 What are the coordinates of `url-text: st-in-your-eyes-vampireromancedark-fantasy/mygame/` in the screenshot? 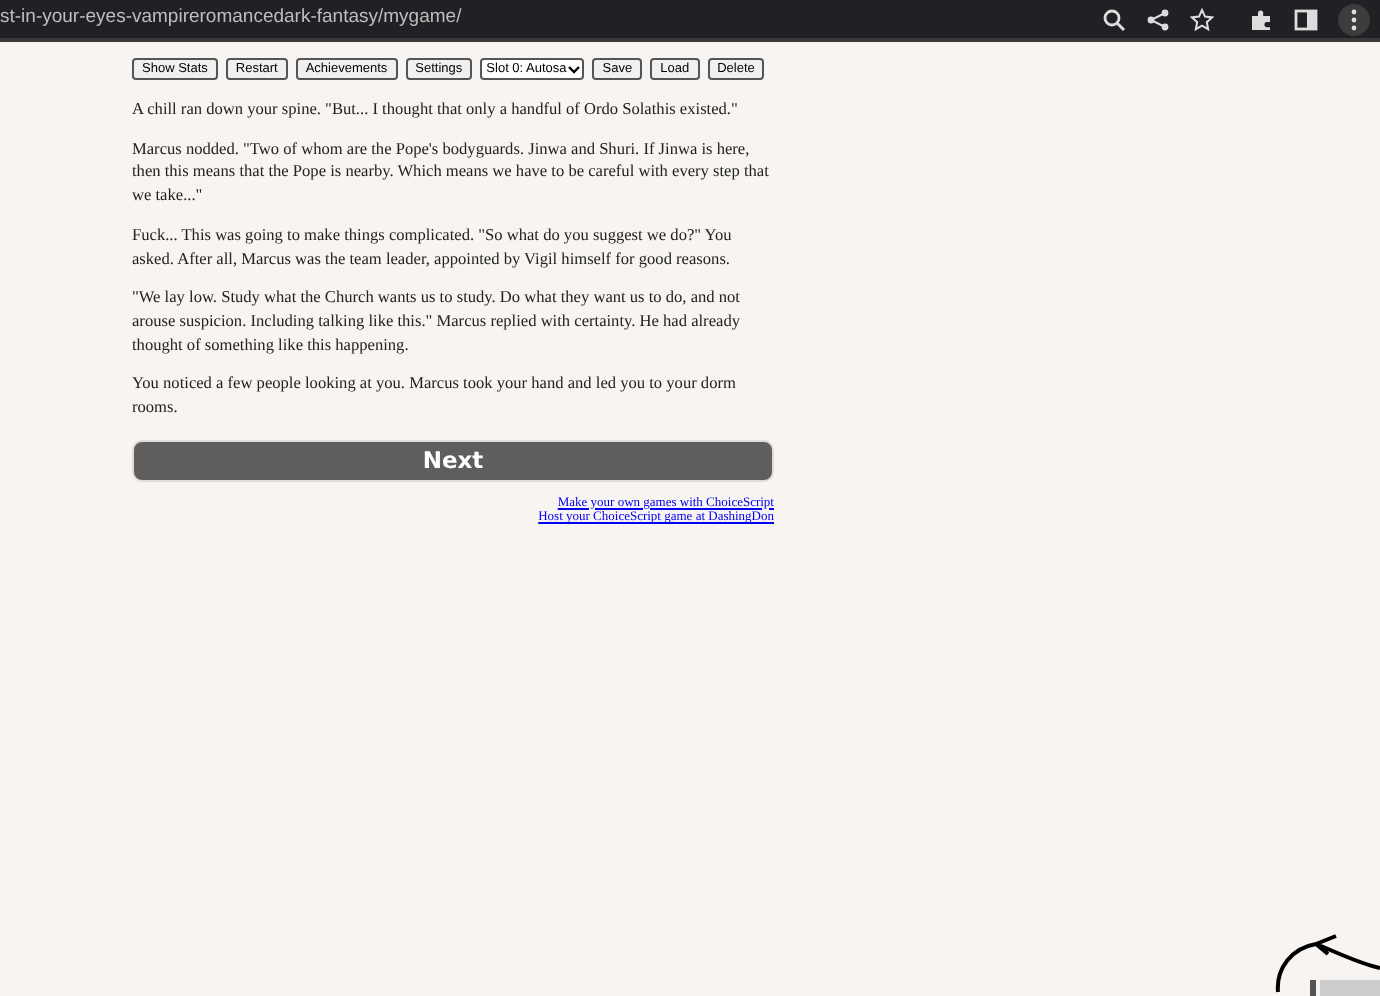 It's located at (231, 17).